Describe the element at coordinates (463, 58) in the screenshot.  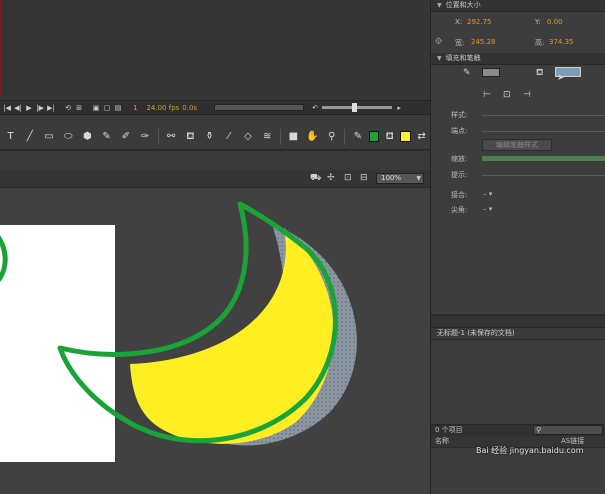
I see `section-title: 填充和笔触` at that location.